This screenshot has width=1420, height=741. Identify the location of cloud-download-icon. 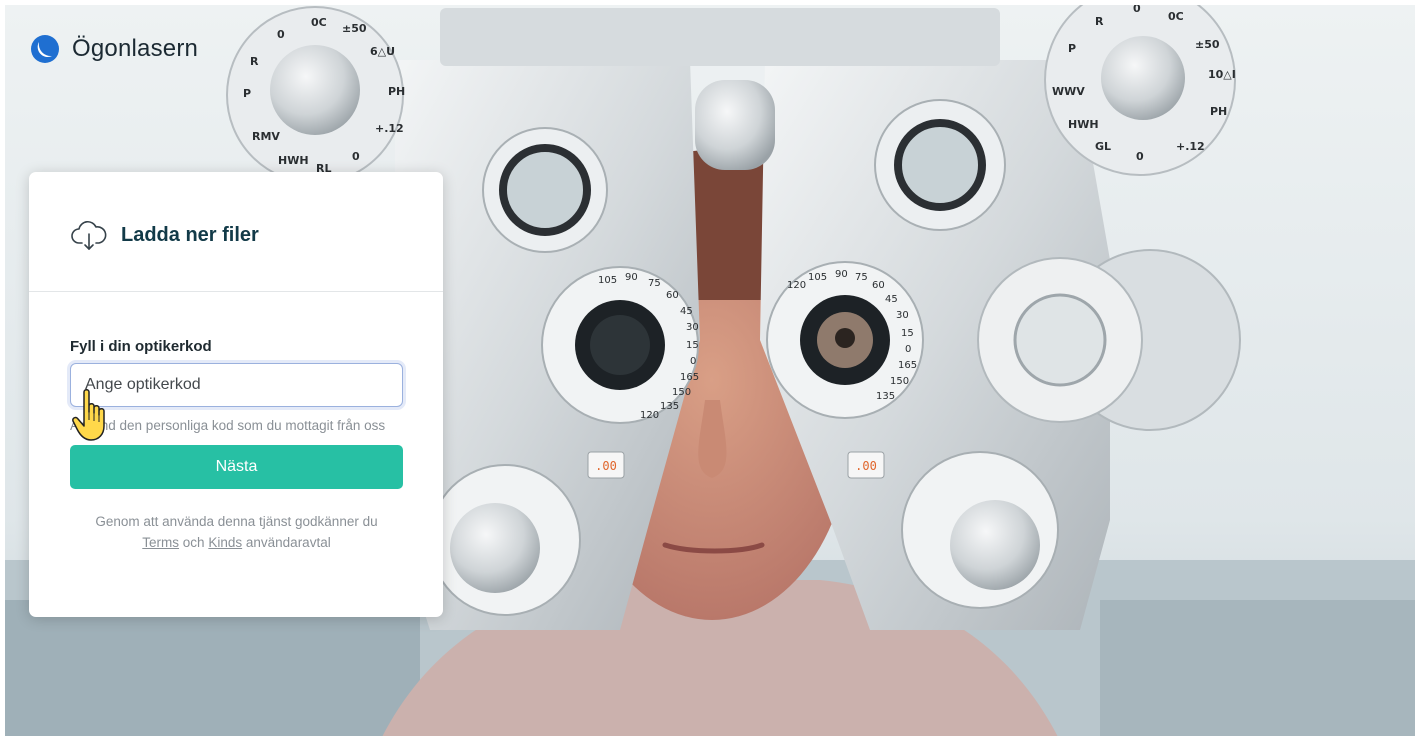
(89, 235).